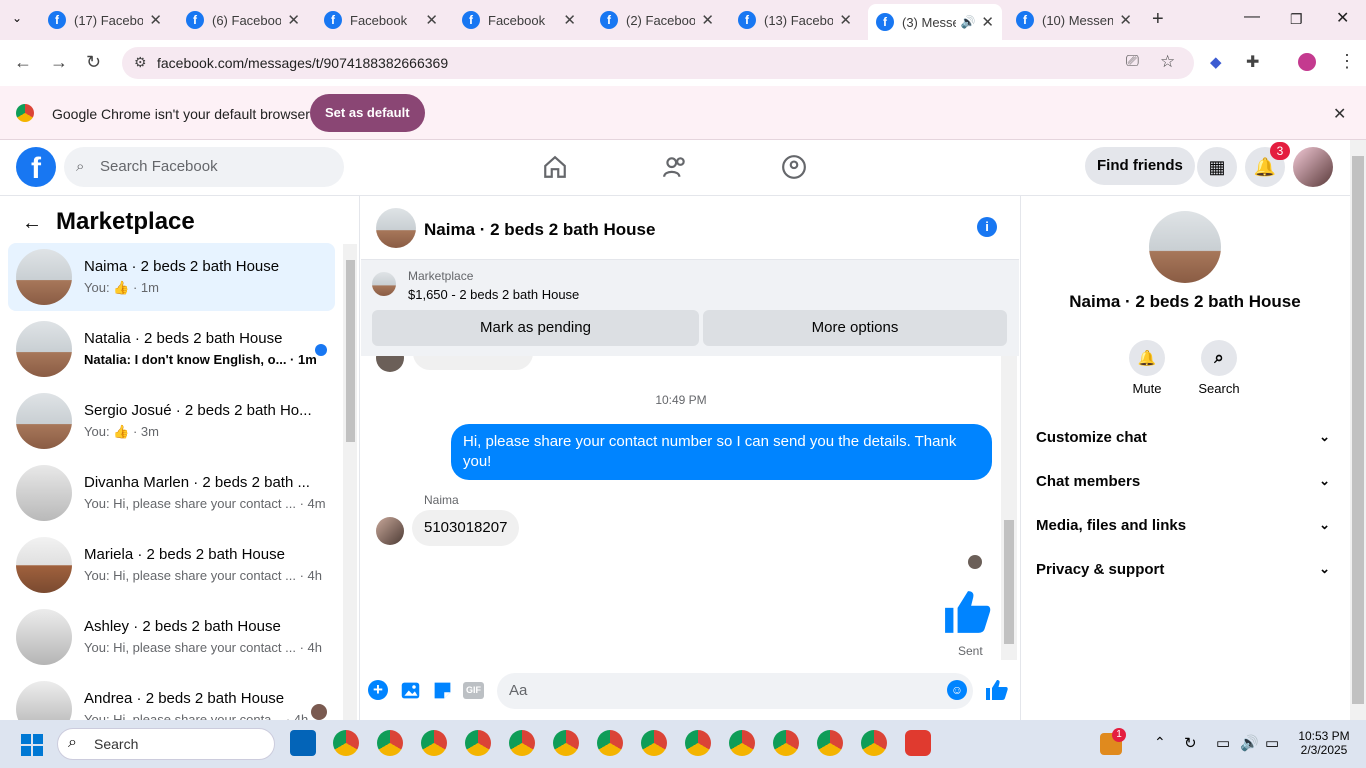 The height and width of the screenshot is (768, 1366). I want to click on plus-icon: +, so click(378, 690).